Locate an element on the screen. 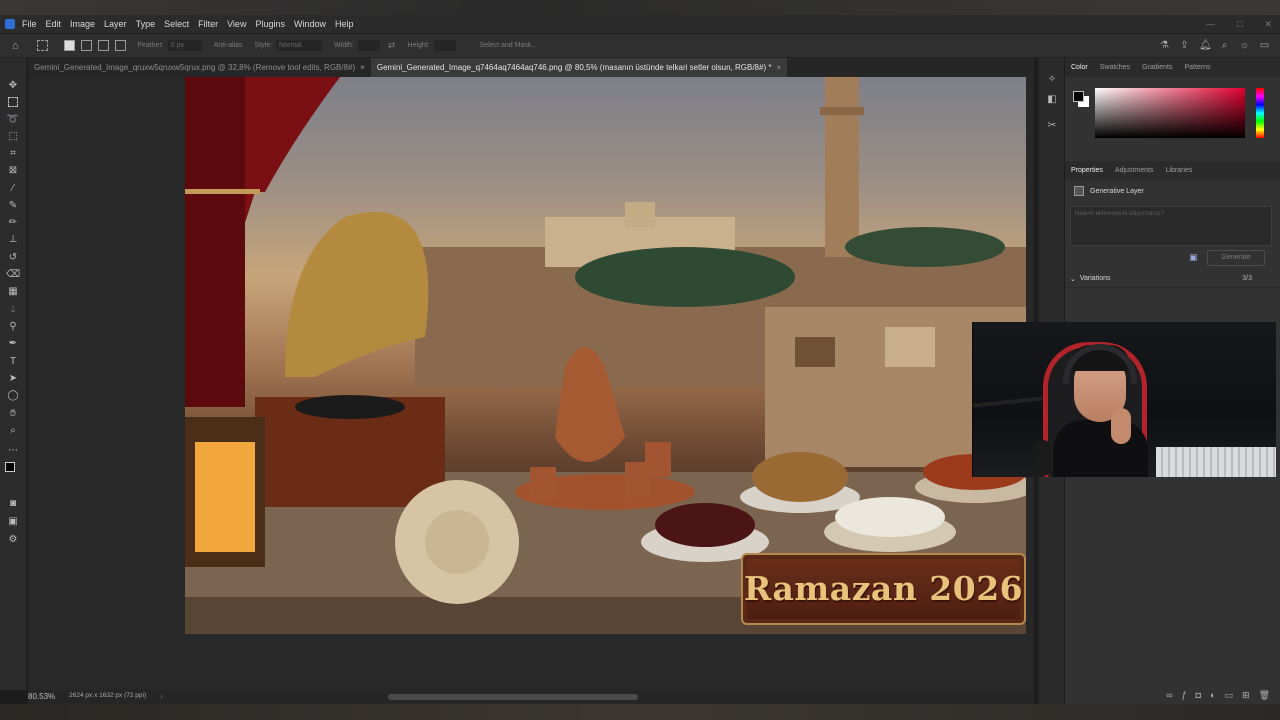 Image resolution: width=1280 pixels, height=720 pixels. tab-swatches: Swatches is located at coordinates (1115, 67).